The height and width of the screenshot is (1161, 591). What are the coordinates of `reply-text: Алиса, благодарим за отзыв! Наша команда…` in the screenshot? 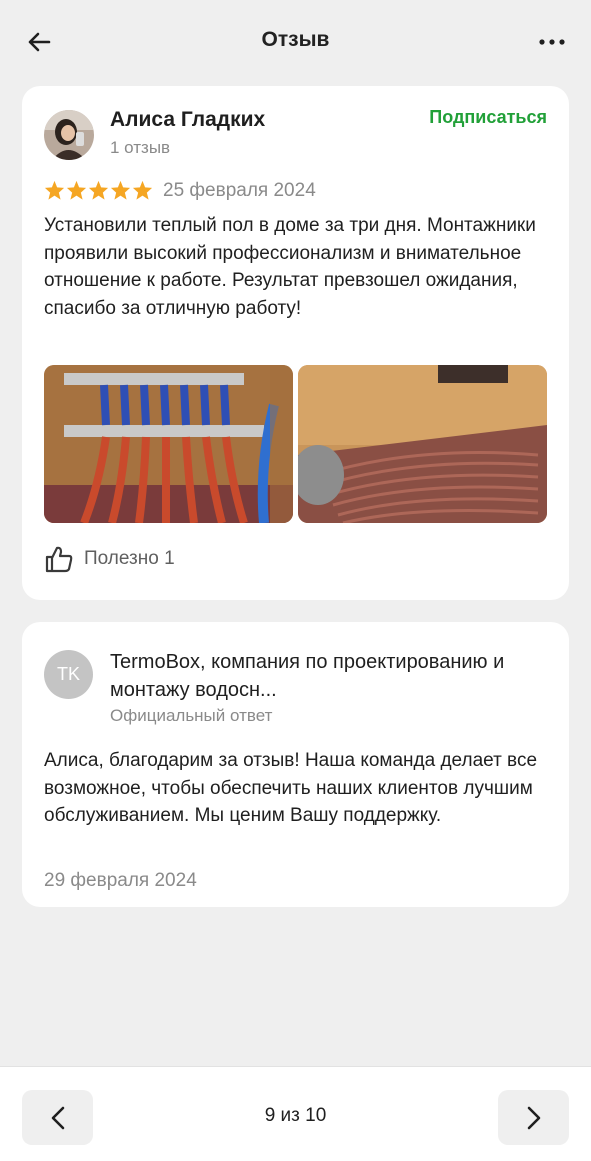 It's located at (291, 788).